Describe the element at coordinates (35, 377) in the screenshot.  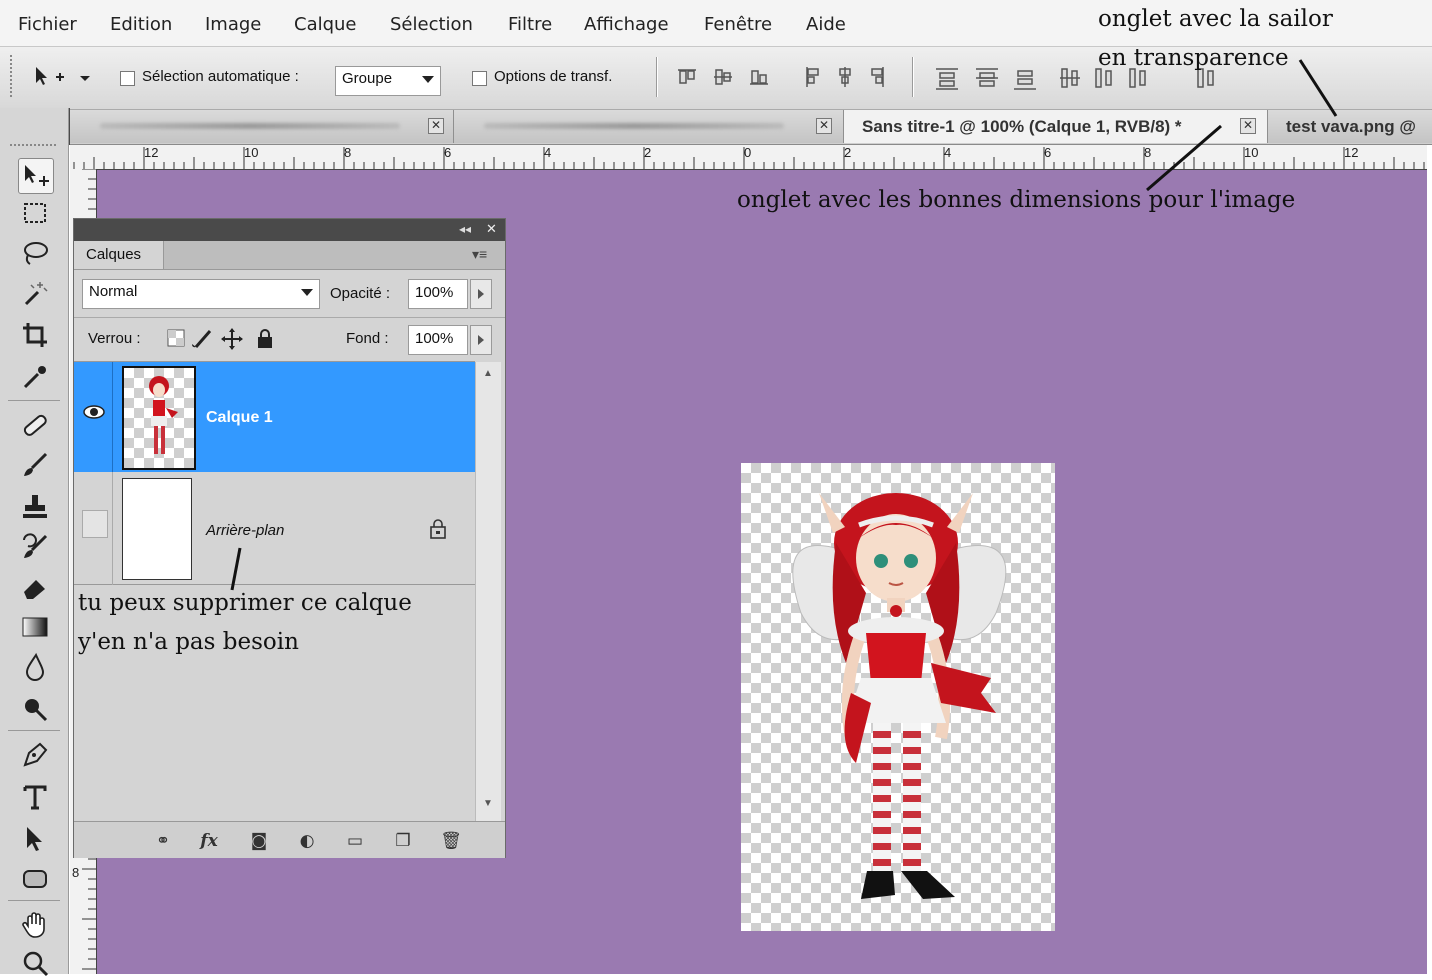
I see `eyedropper-tool` at that location.